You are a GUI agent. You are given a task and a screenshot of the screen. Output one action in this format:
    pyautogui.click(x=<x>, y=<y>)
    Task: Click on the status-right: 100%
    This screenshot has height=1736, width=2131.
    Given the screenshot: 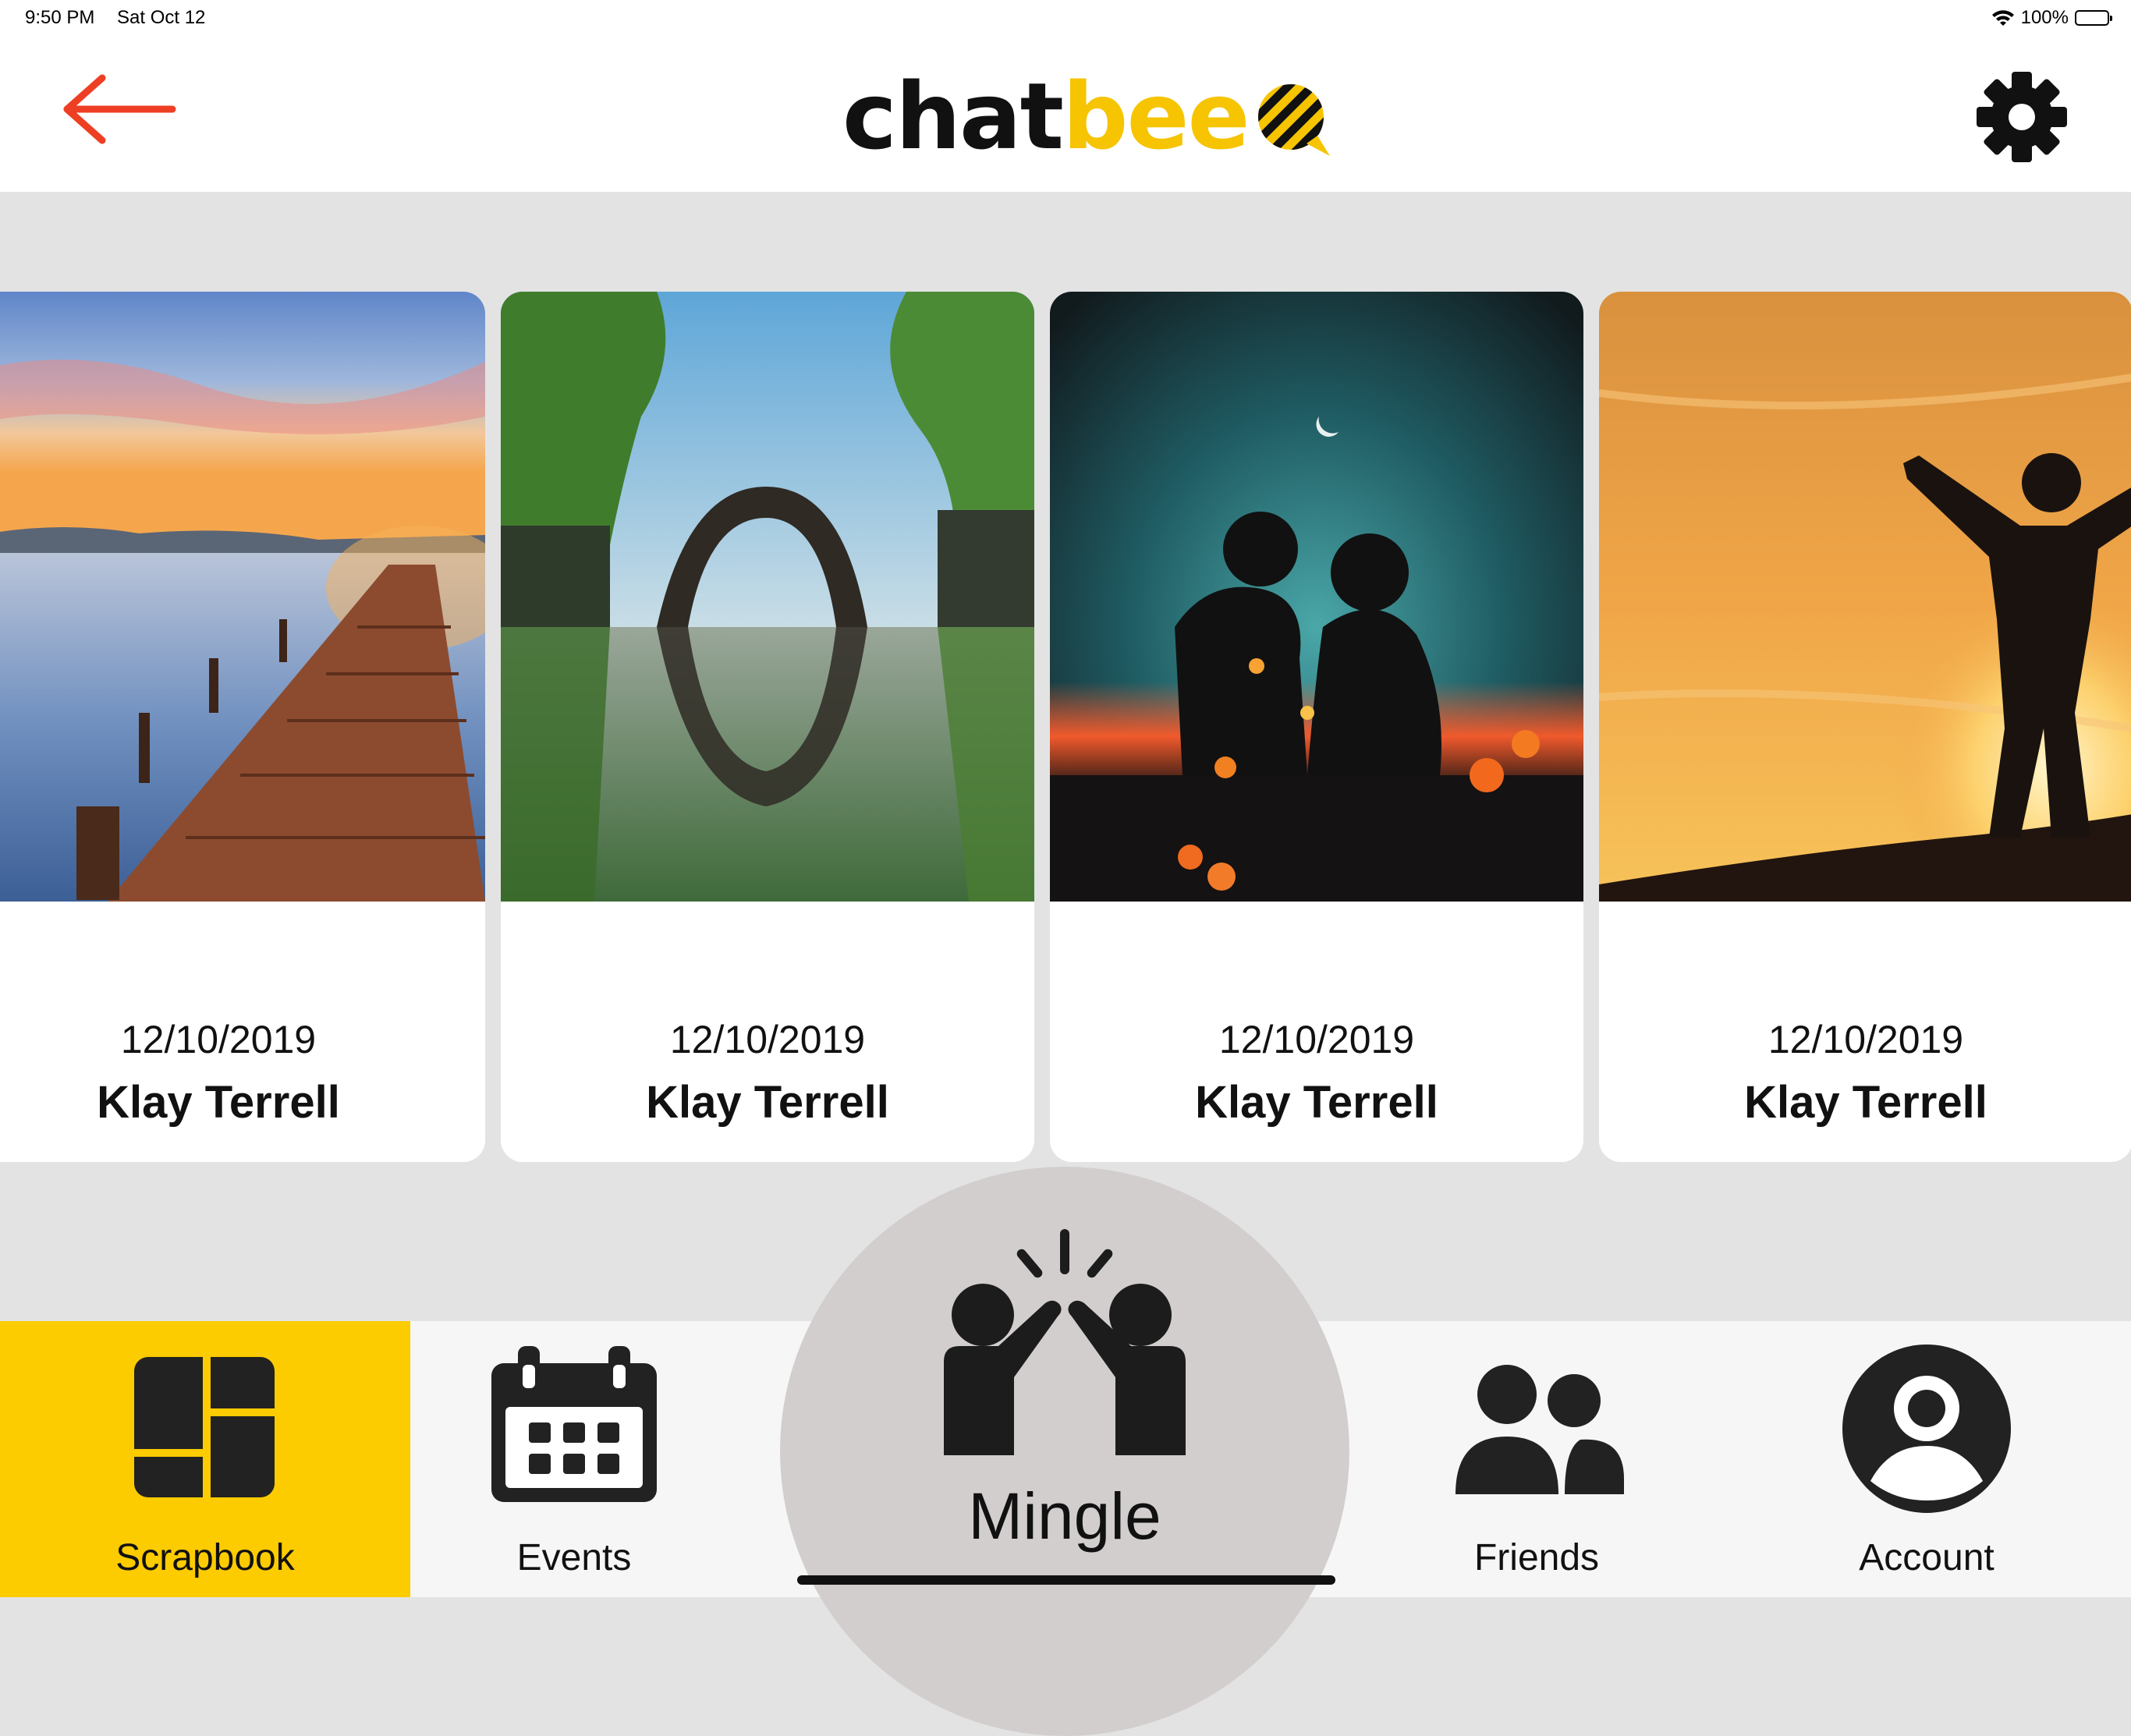 What is the action you would take?
    pyautogui.click(x=2051, y=18)
    